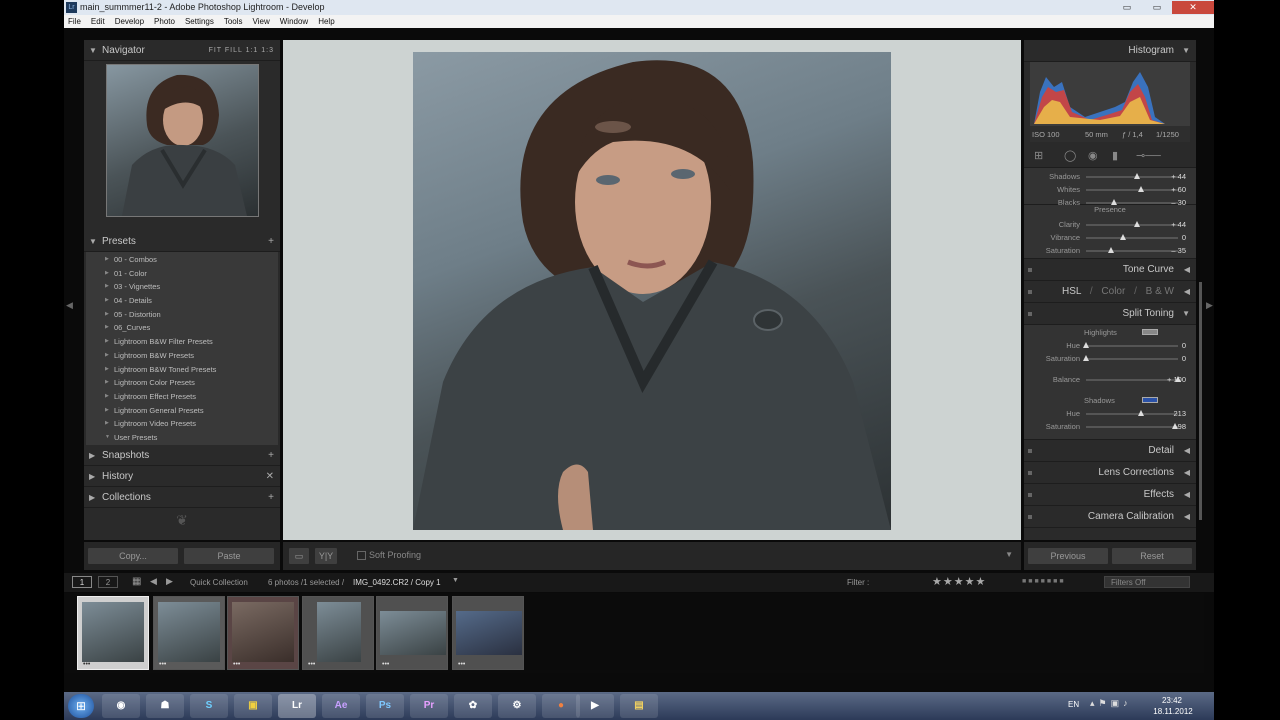 Image resolution: width=1280 pixels, height=720 pixels. What do you see at coordinates (595, 706) in the screenshot?
I see `media-player-taskbar-icon: ▶` at bounding box center [595, 706].